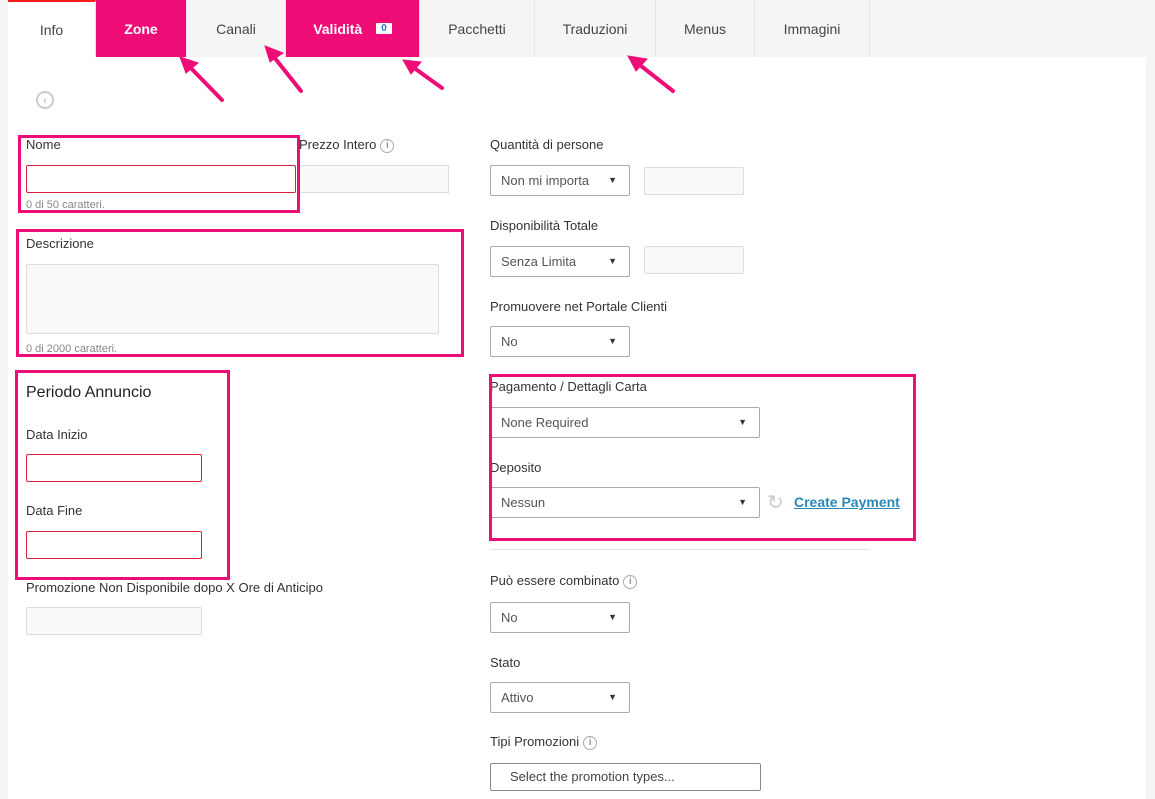  I want to click on stato-selected: Attivo, so click(517, 697).